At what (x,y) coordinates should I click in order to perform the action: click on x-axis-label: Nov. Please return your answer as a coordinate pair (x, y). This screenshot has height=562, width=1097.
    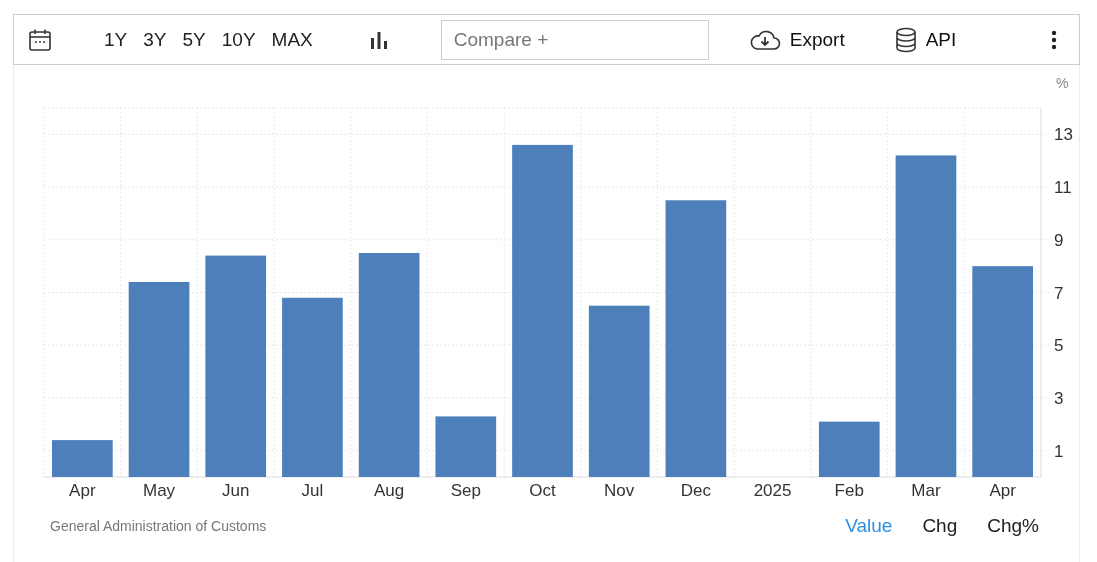
    Looking at the image, I should click on (619, 490).